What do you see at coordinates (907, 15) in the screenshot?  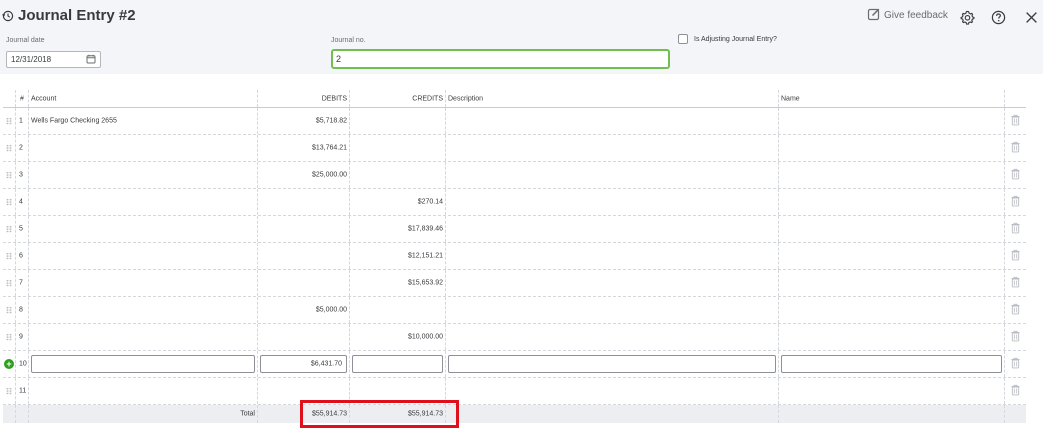 I see `give-feedback-link: Give feedback` at bounding box center [907, 15].